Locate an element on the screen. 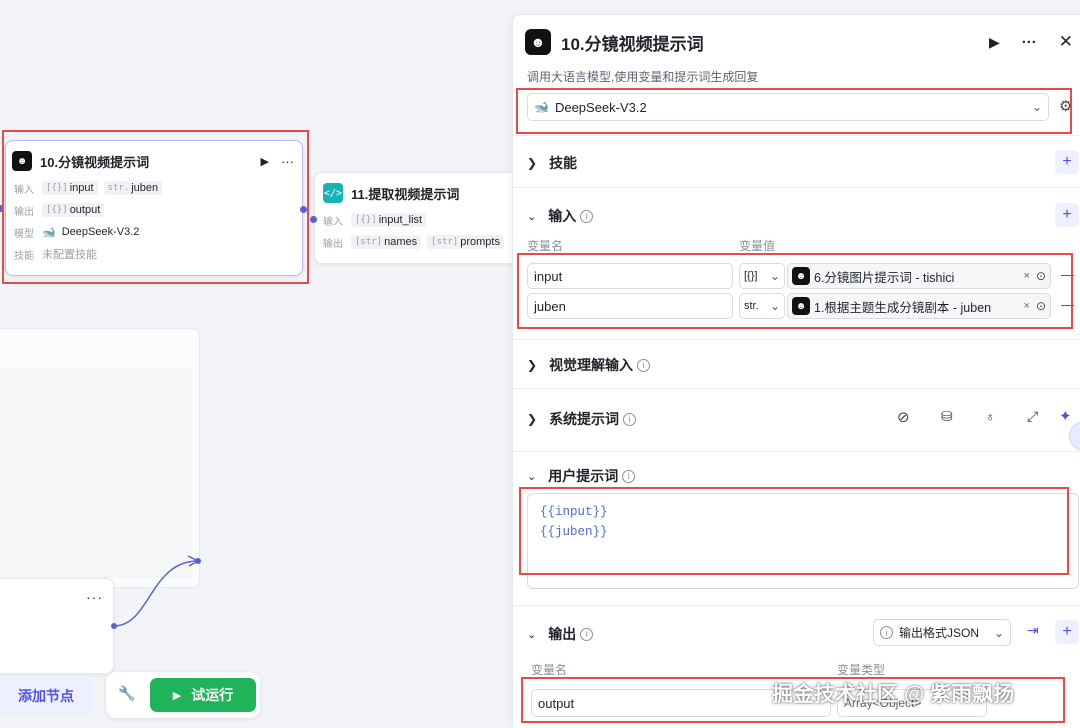 The width and height of the screenshot is (1080, 728). expand-icon: ⤢ is located at coordinates (1032, 416).